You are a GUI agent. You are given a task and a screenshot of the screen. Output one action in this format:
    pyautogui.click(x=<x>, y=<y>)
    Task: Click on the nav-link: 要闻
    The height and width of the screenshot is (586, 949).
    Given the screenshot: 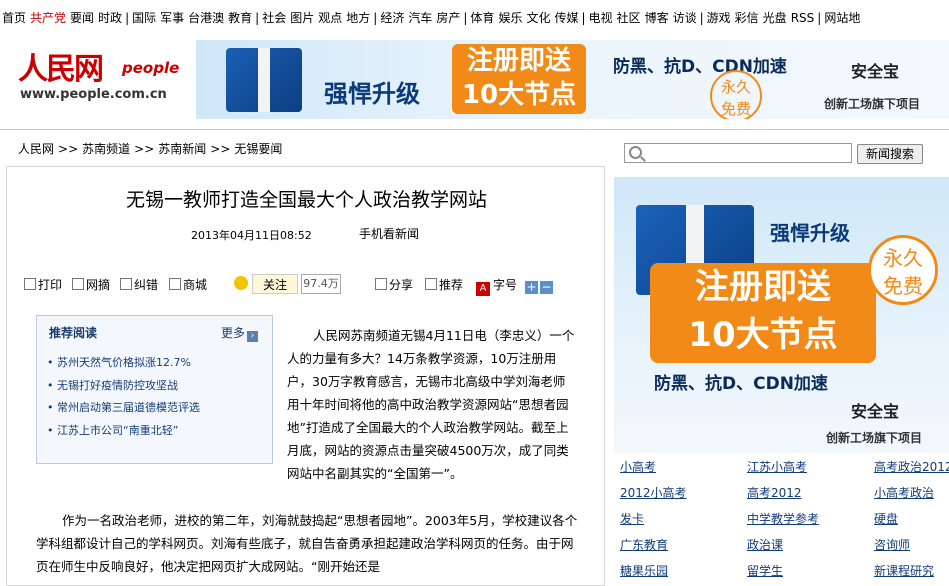 What is the action you would take?
    pyautogui.click(x=82, y=18)
    